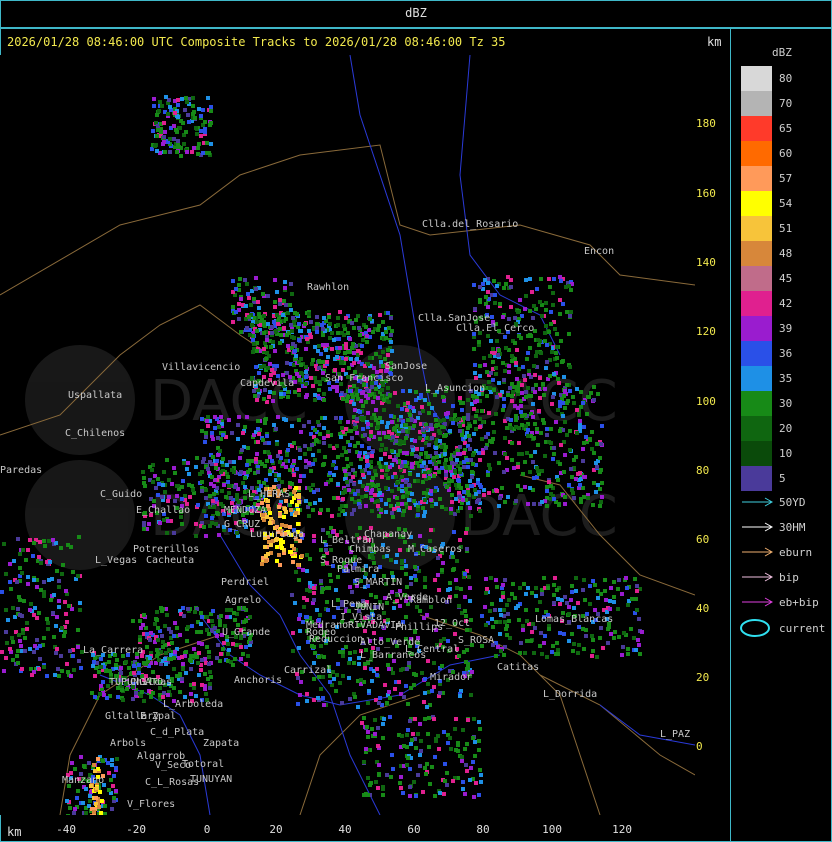 This screenshot has width=832, height=842. Describe the element at coordinates (243, 600) in the screenshot. I see `place-label: Agrelo` at that location.